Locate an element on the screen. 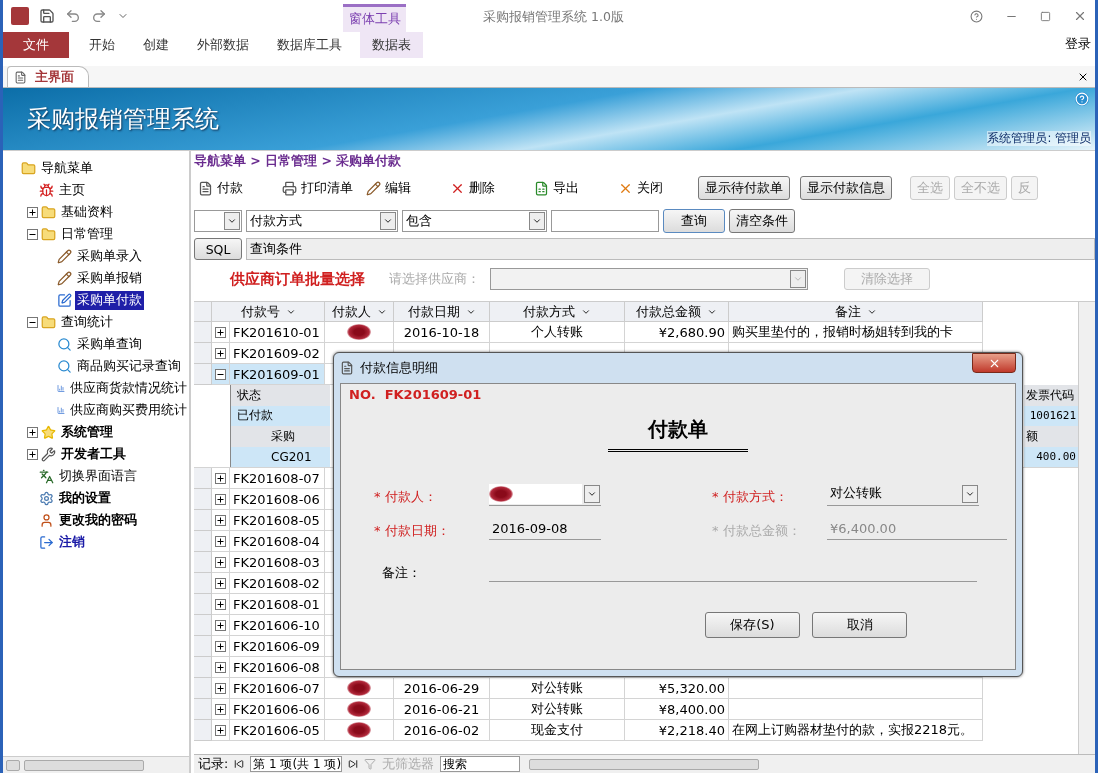 Image resolution: width=1098 pixels, height=773 pixels. nav-item: 注销 is located at coordinates (72, 542).